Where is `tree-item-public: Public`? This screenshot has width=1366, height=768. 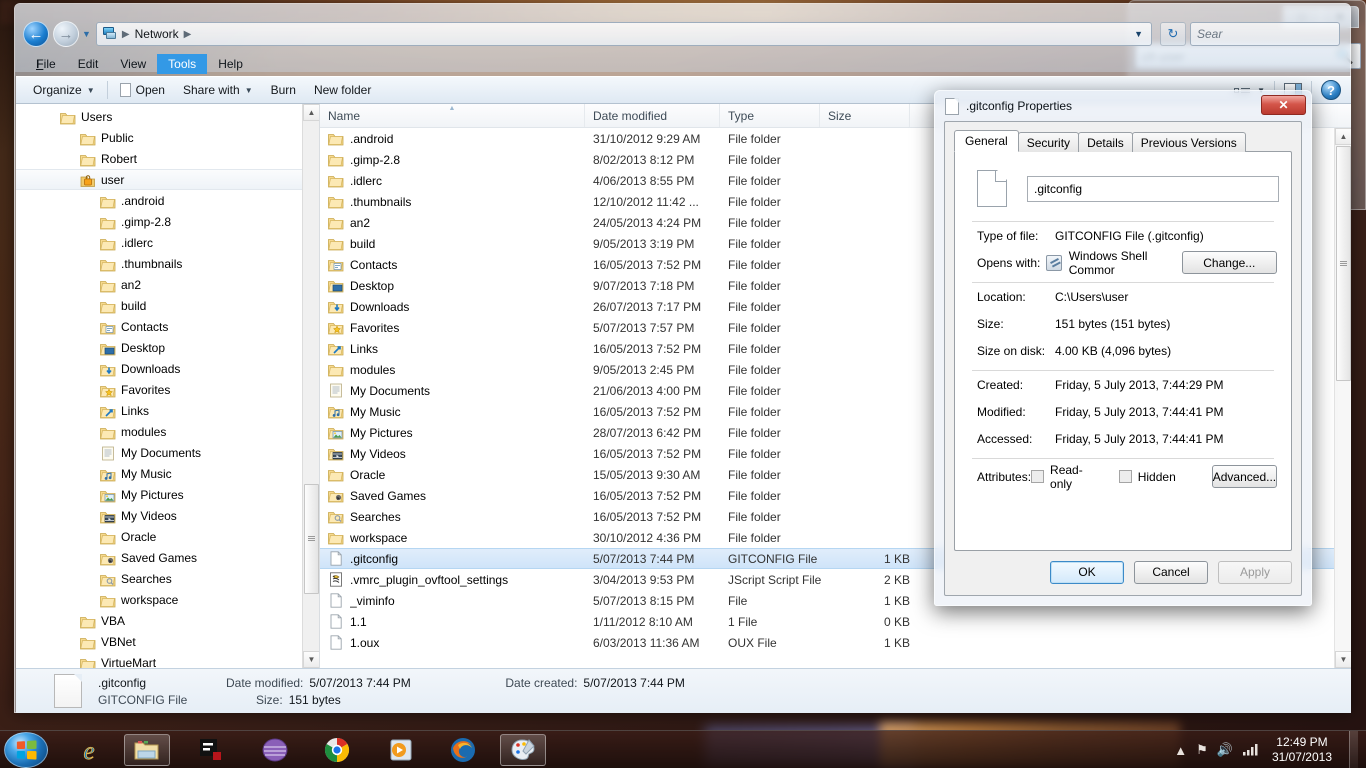 tree-item-public: Public is located at coordinates (167, 137).